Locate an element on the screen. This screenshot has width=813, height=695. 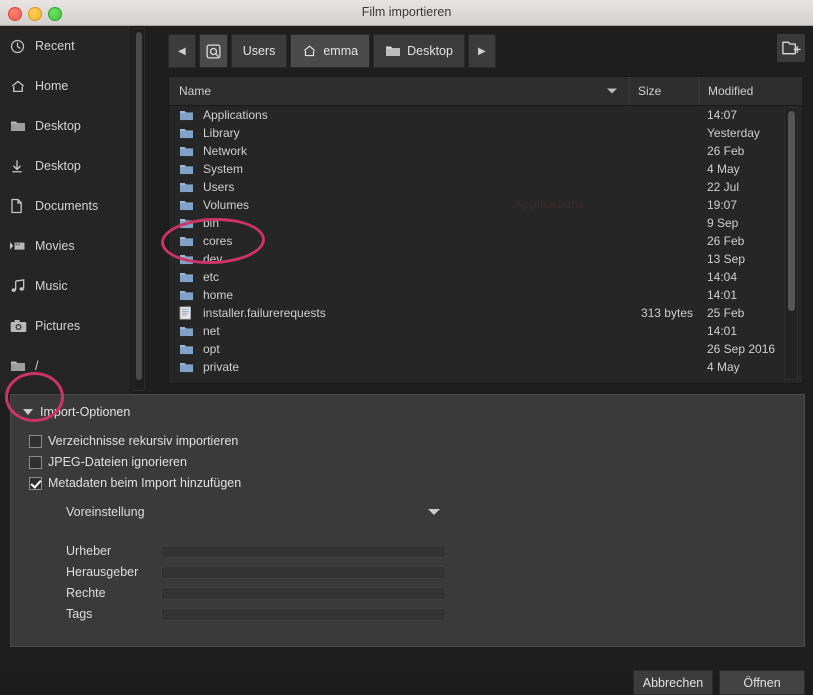
file-name-cell: bin is located at coordinates (399, 223).